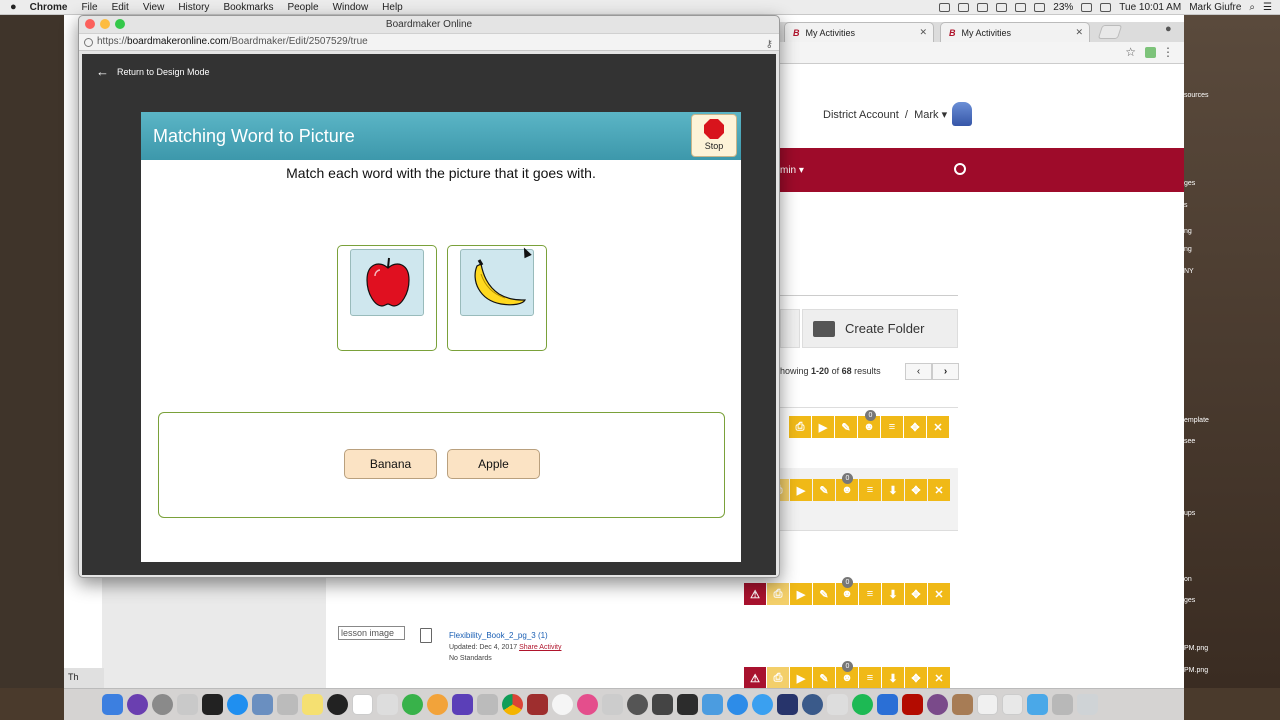 The image size is (1280, 720). What do you see at coordinates (84, 678) in the screenshot?
I see `background-tab: Th` at bounding box center [84, 678].